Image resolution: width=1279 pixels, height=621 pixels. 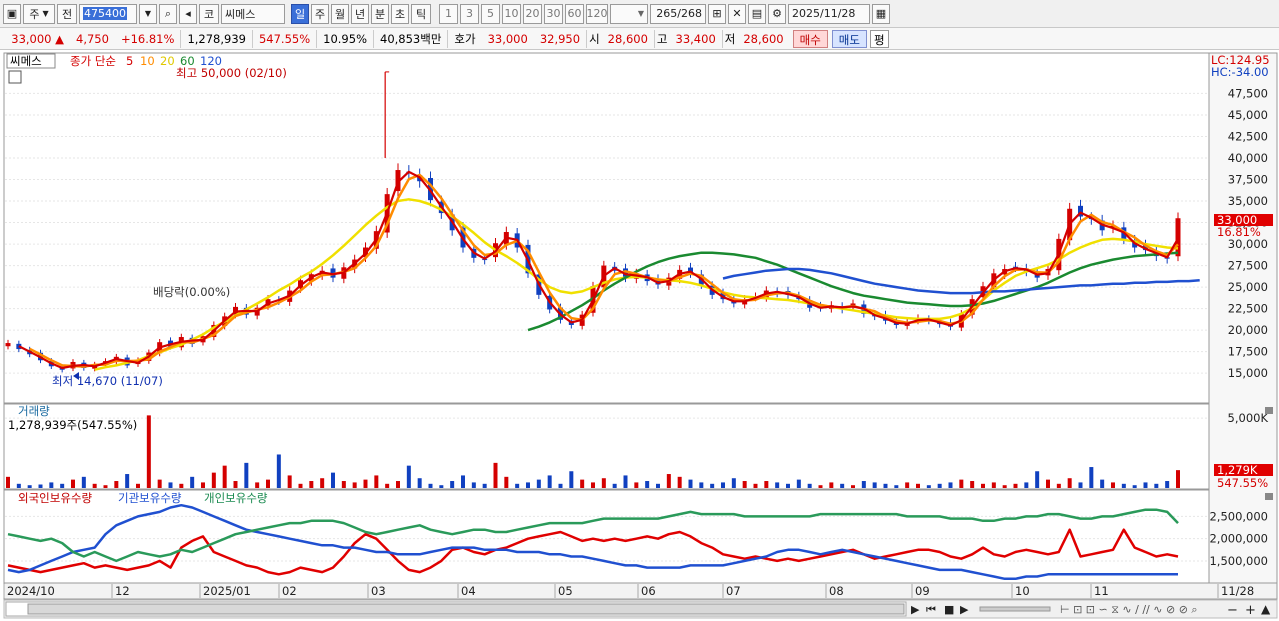 I want to click on interval-10: 10, so click(x=511, y=13).